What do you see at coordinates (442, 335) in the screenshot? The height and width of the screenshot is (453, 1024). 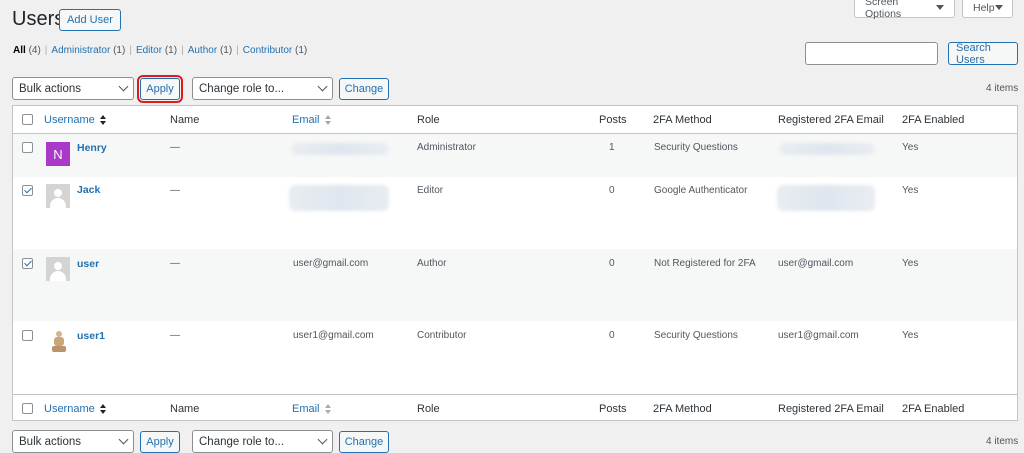 I see `user-role: Contributor` at bounding box center [442, 335].